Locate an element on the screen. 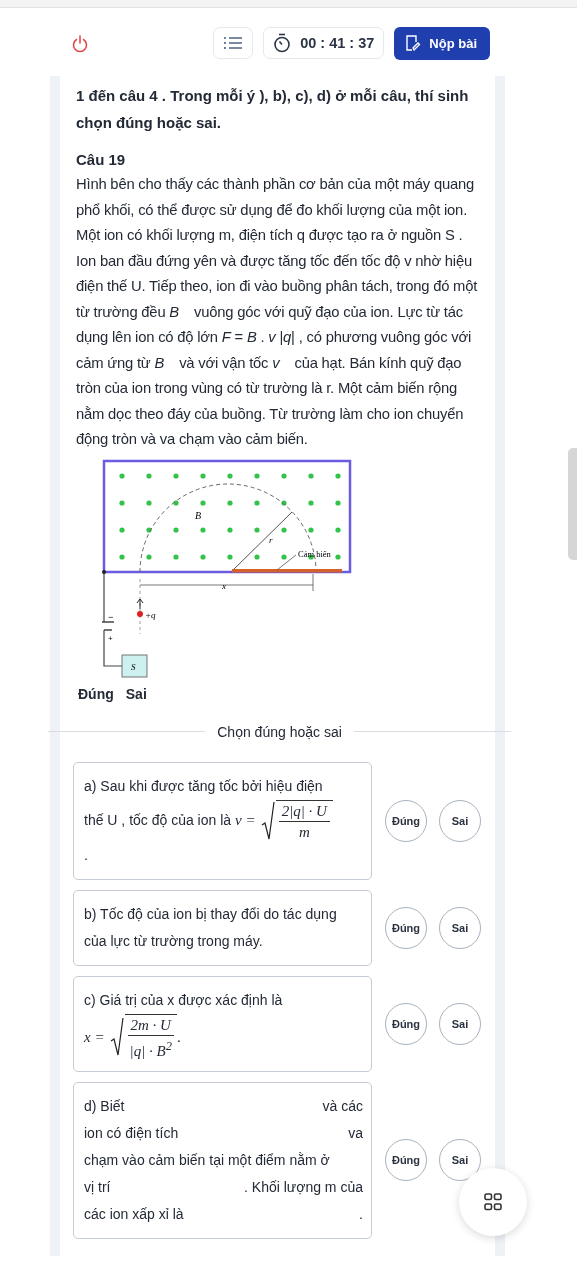 The width and height of the screenshot is (577, 1269). math-text: . is located at coordinates (178, 1037).